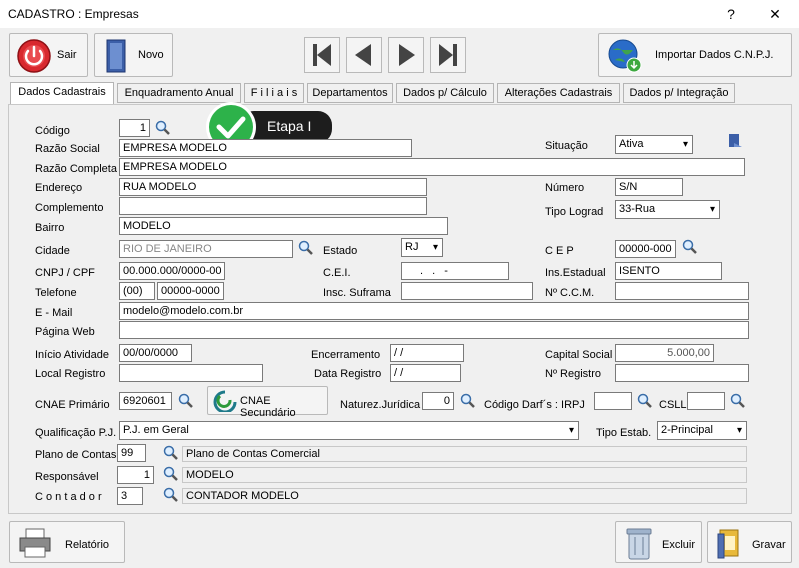 This screenshot has width=799, height=568. Describe the element at coordinates (267, 402) in the screenshot. I see `cnae-secundario-button: CNAE Secundário` at that location.